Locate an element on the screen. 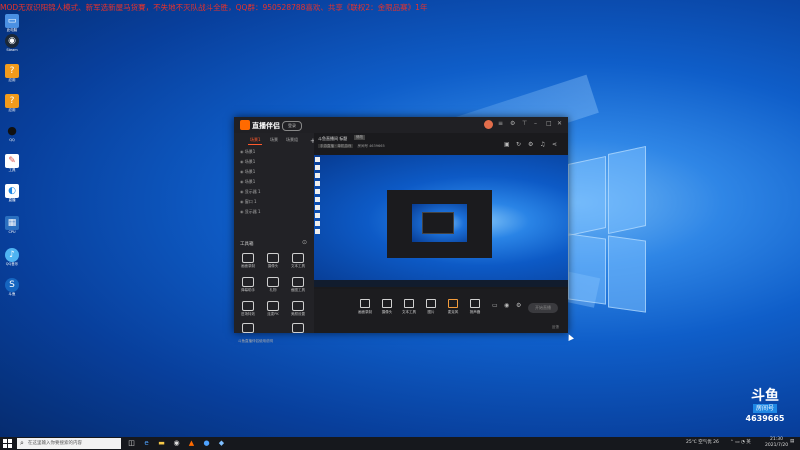  scene-label: 显示器 1 is located at coordinates (252, 191).